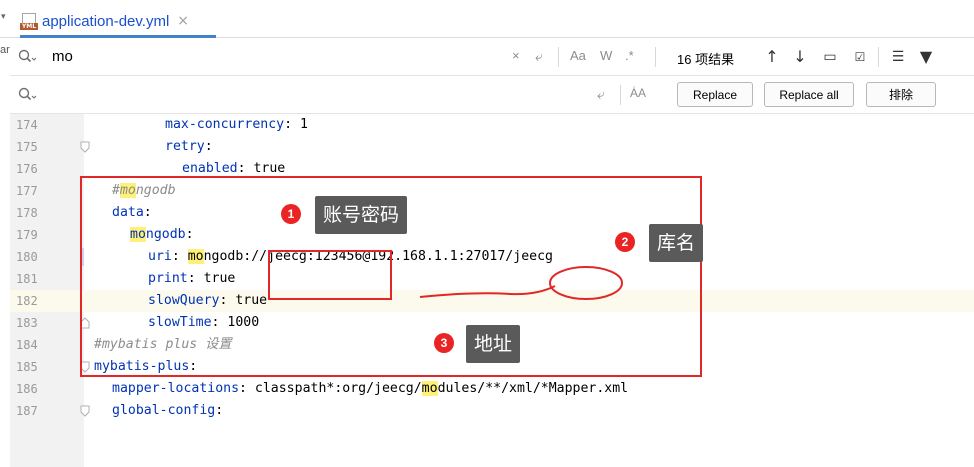 The height and width of the screenshot is (467, 974). I want to click on annotation-badge-2: 2, so click(625, 242).